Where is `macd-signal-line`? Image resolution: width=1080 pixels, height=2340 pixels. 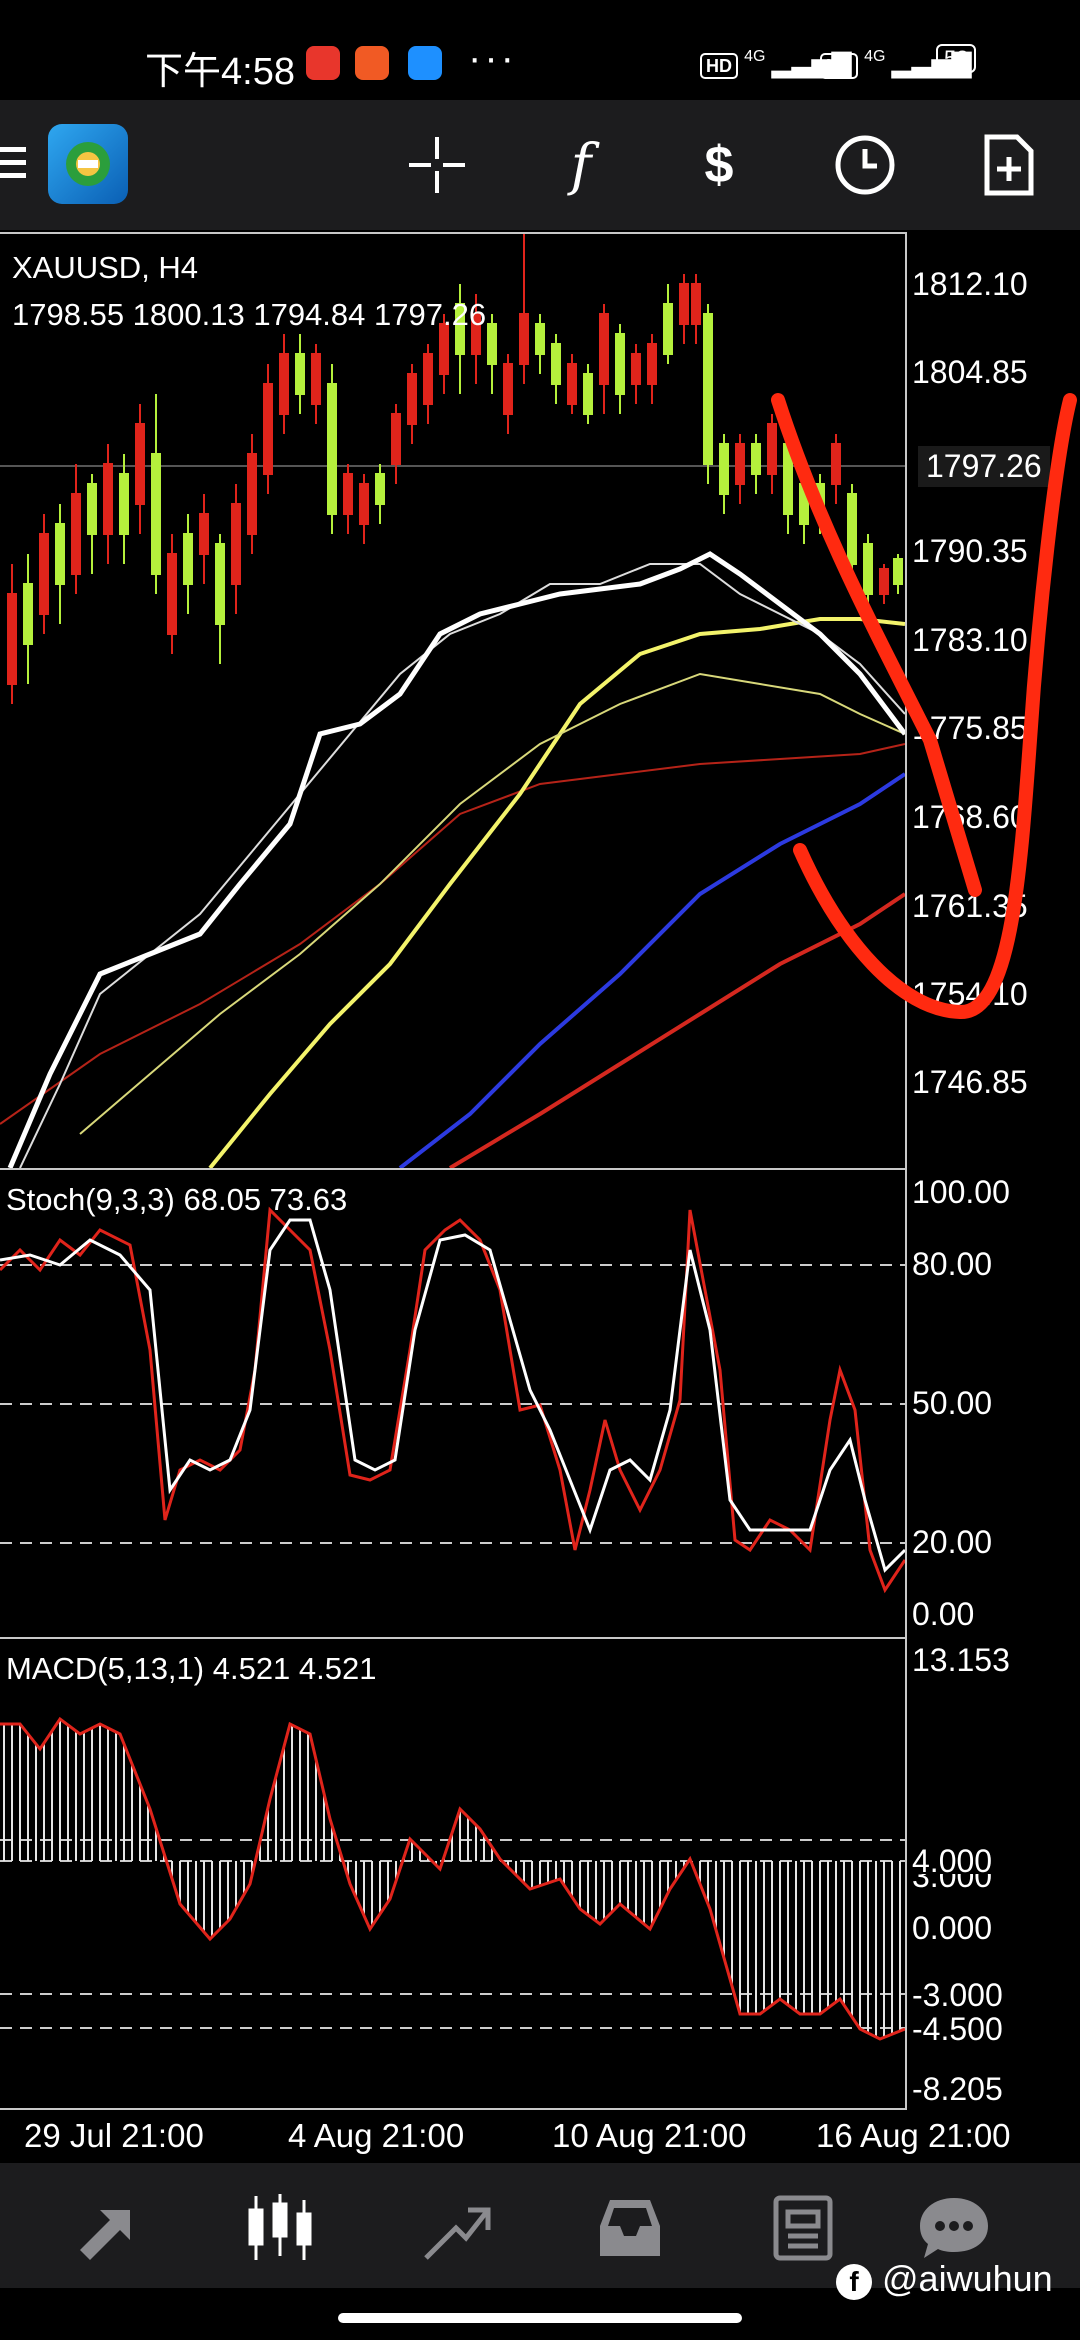
macd-signal-line is located at coordinates (452, 1878).